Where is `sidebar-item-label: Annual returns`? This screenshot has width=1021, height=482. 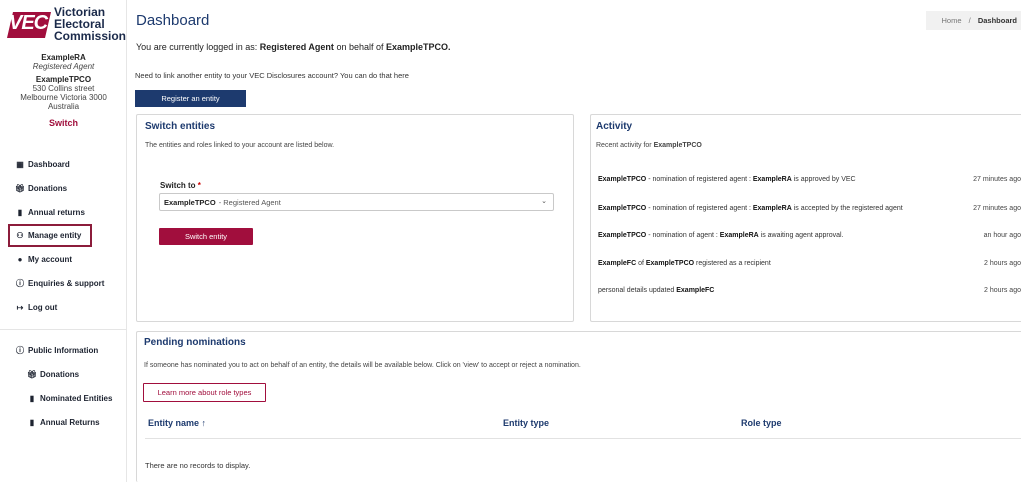
sidebar-item-label: Annual returns is located at coordinates (56, 212).